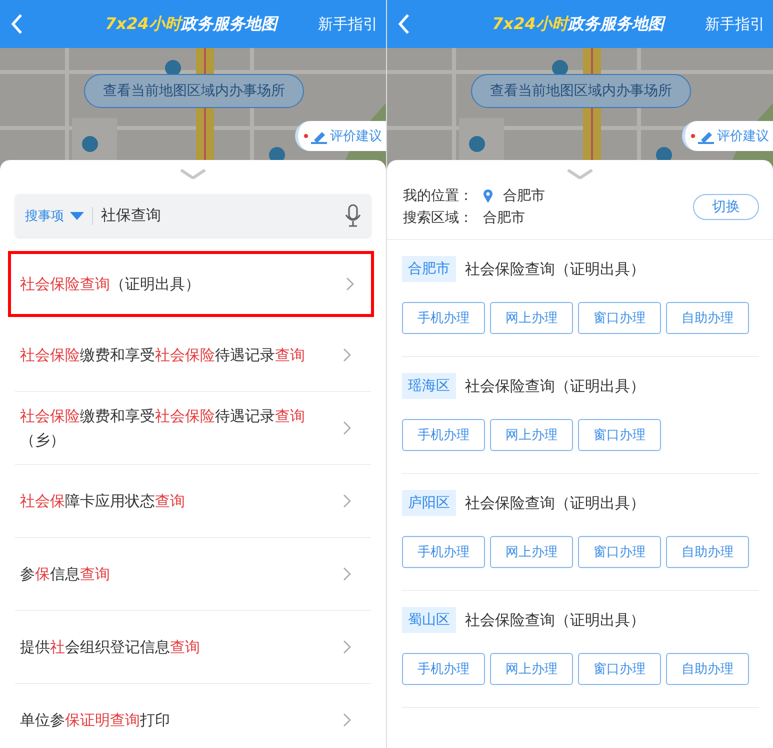 Image resolution: width=773 pixels, height=748 pixels. I want to click on result-item: 社会保险缴费和享受社会保险待遇记录查询（乡）, so click(193, 428).